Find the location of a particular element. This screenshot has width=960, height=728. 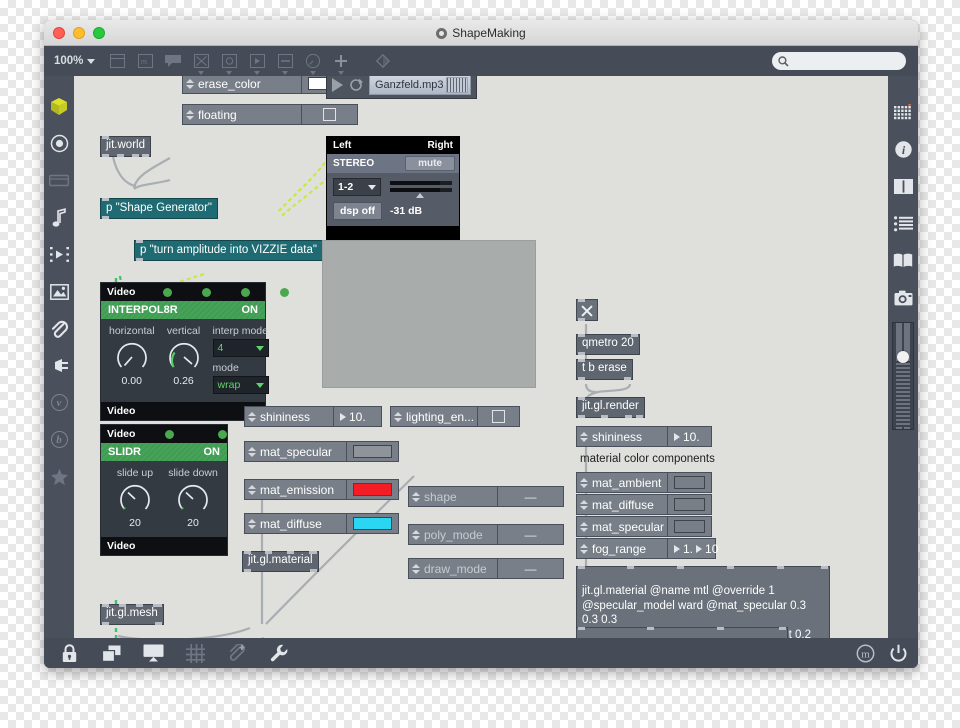

object-trigger: t b erase is located at coordinates (604, 369).